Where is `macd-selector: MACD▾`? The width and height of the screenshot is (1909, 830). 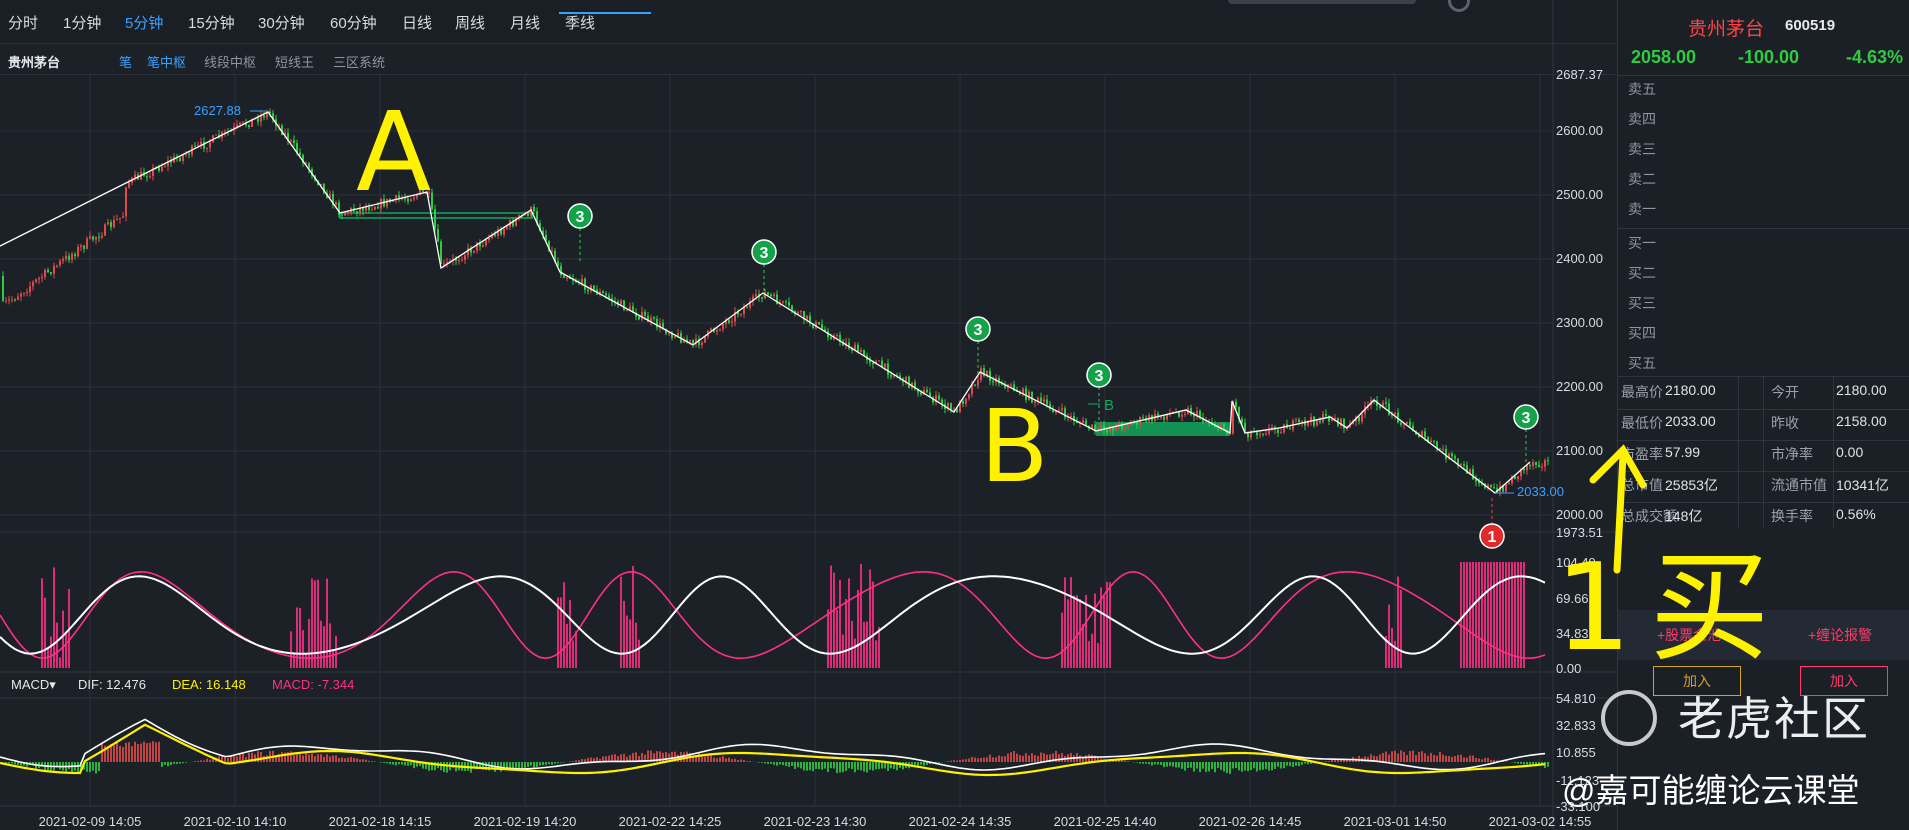 macd-selector: MACD▾ is located at coordinates (33, 685).